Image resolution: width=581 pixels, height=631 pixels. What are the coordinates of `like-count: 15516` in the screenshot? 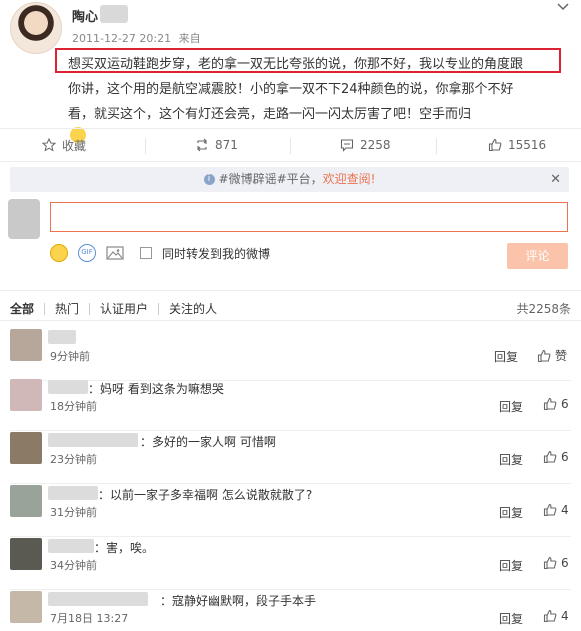 It's located at (527, 145).